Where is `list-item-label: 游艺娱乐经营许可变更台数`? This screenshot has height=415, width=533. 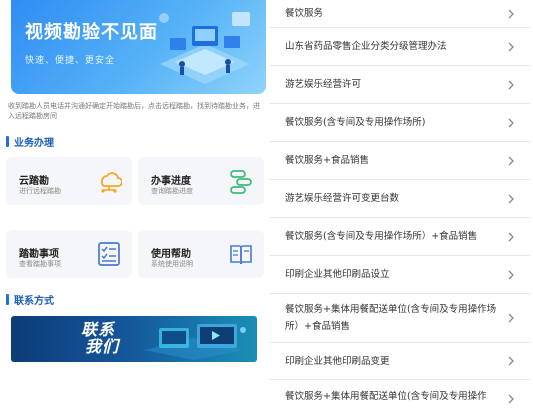
list-item-label: 游艺娱乐经营许可变更台数 is located at coordinates (342, 198).